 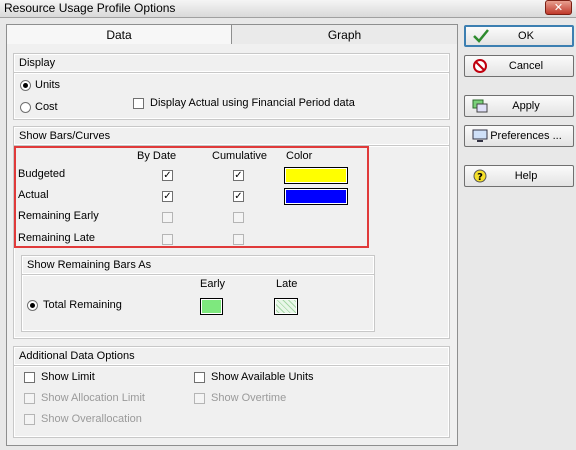 What do you see at coordinates (32, 305) in the screenshot?
I see `total-remaining-radio` at bounding box center [32, 305].